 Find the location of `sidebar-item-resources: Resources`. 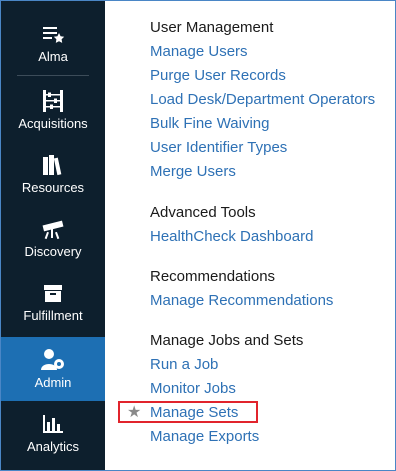

sidebar-item-resources: Resources is located at coordinates (53, 174).